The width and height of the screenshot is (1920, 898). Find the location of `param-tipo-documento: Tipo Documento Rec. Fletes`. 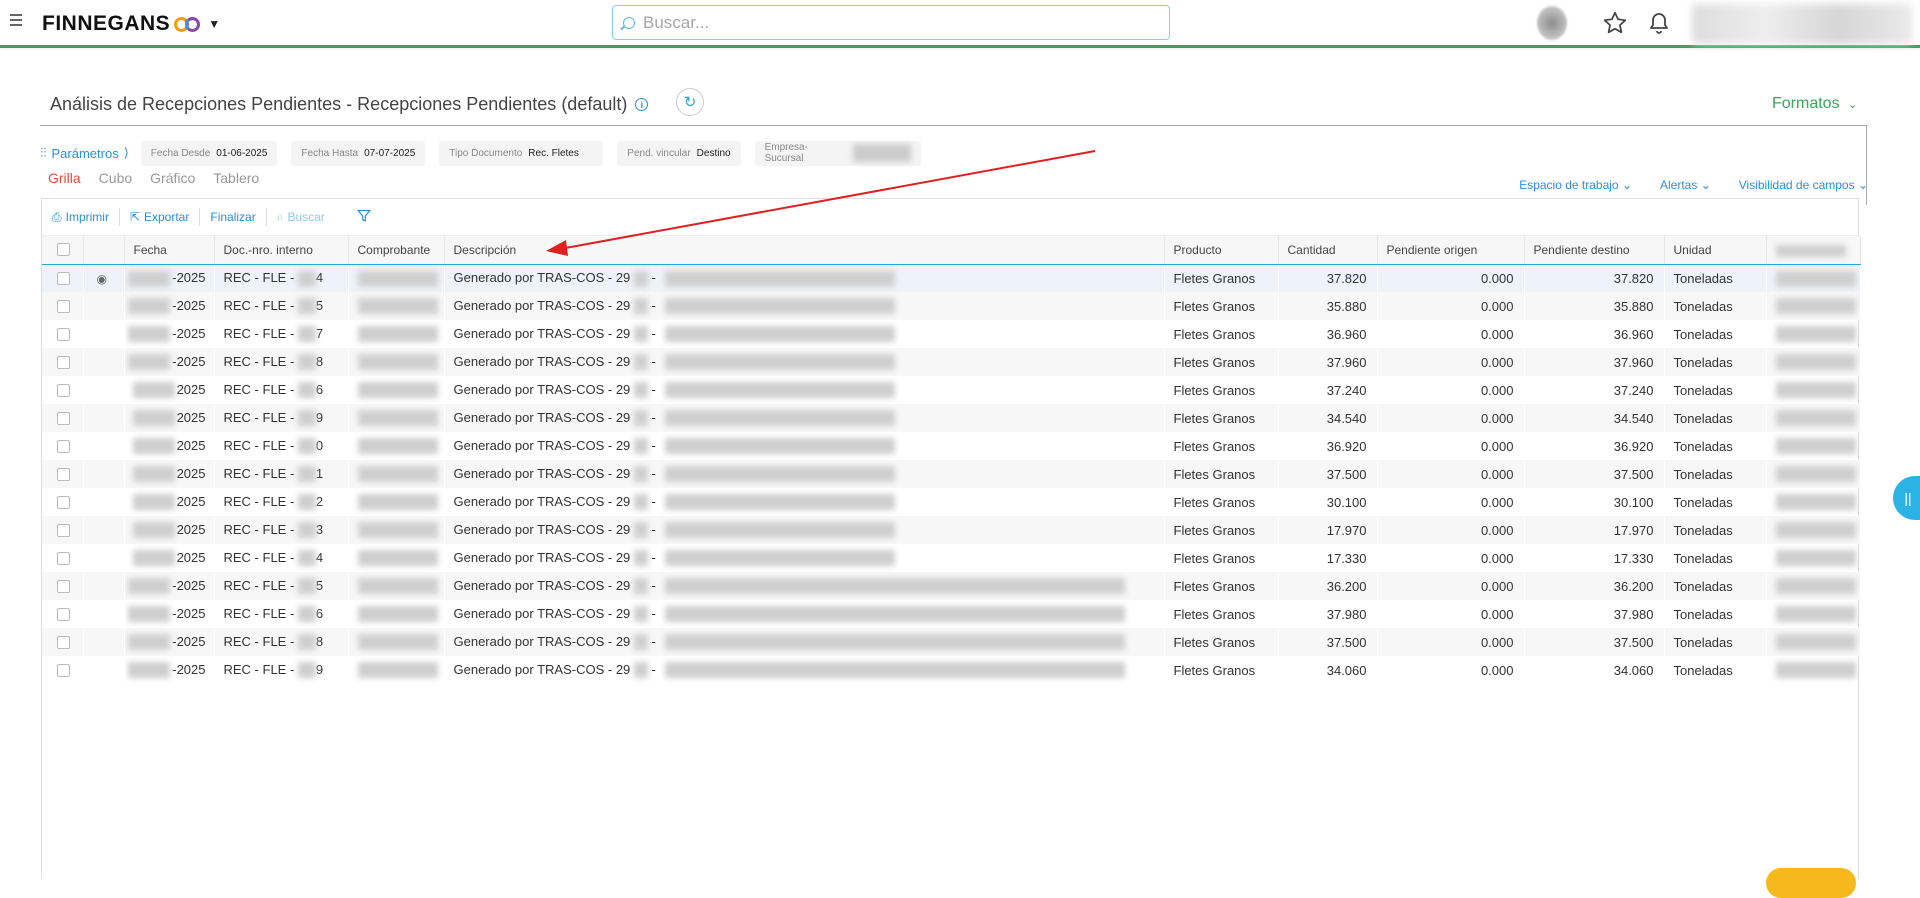

param-tipo-documento: Tipo Documento Rec. Fletes is located at coordinates (521, 153).